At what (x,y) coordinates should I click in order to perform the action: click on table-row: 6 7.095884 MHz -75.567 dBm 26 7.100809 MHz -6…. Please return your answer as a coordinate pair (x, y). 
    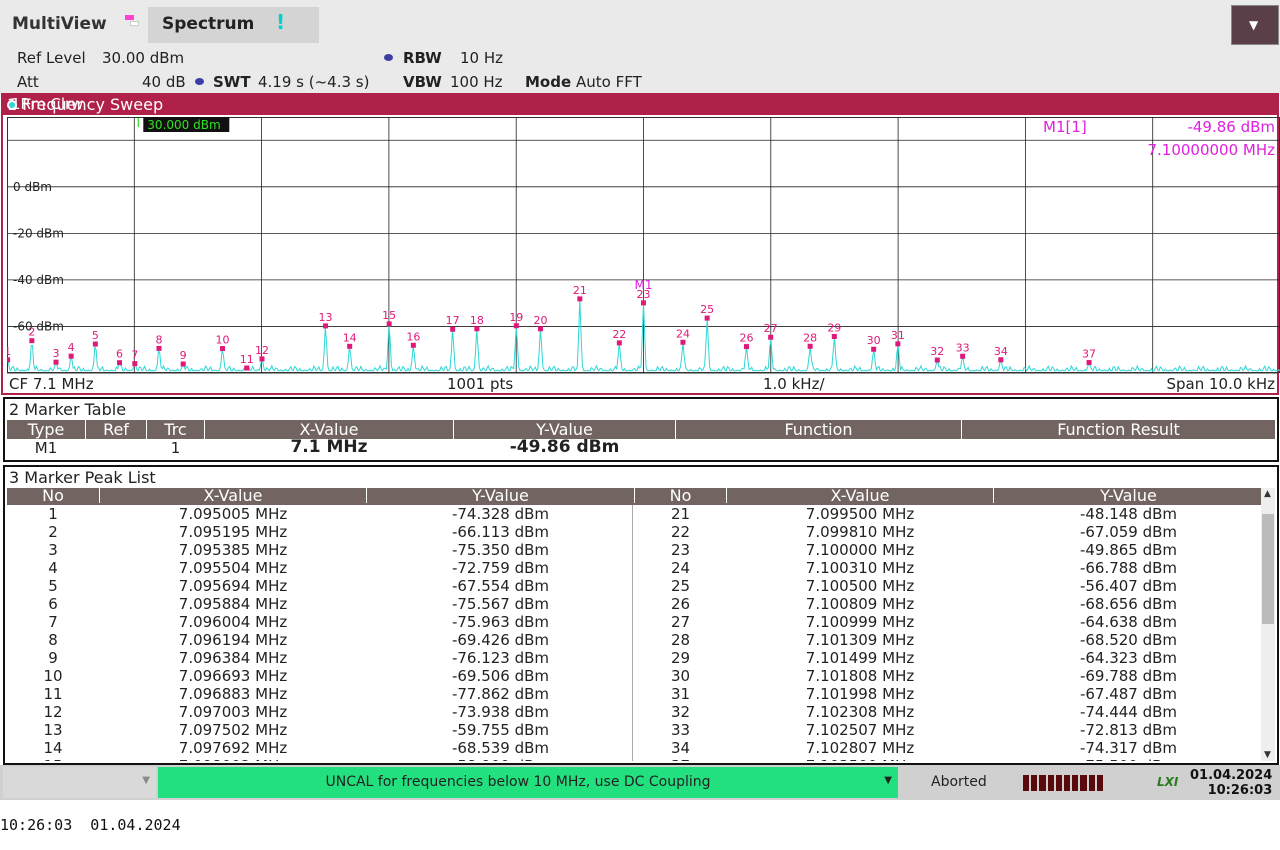
    Looking at the image, I should click on (635, 604).